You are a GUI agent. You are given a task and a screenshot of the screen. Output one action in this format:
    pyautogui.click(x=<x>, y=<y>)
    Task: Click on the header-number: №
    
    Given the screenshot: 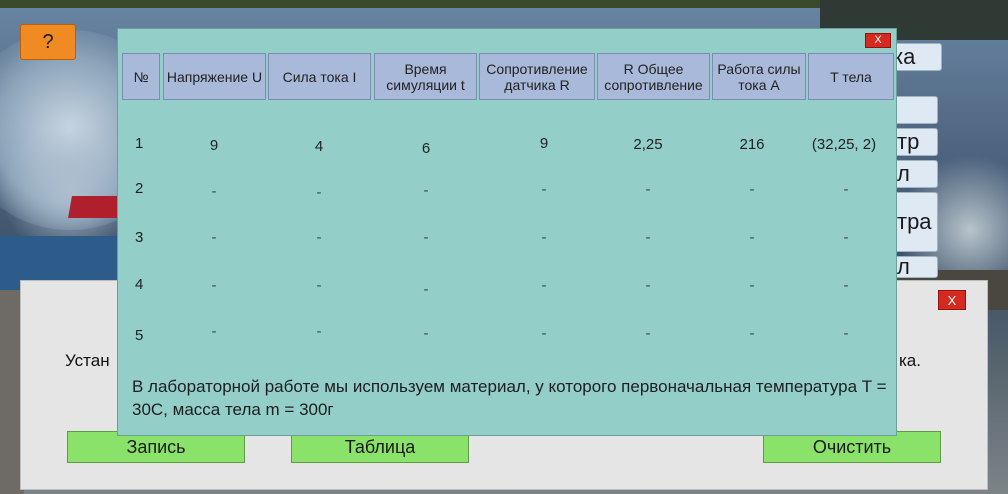 What is the action you would take?
    pyautogui.click(x=141, y=76)
    